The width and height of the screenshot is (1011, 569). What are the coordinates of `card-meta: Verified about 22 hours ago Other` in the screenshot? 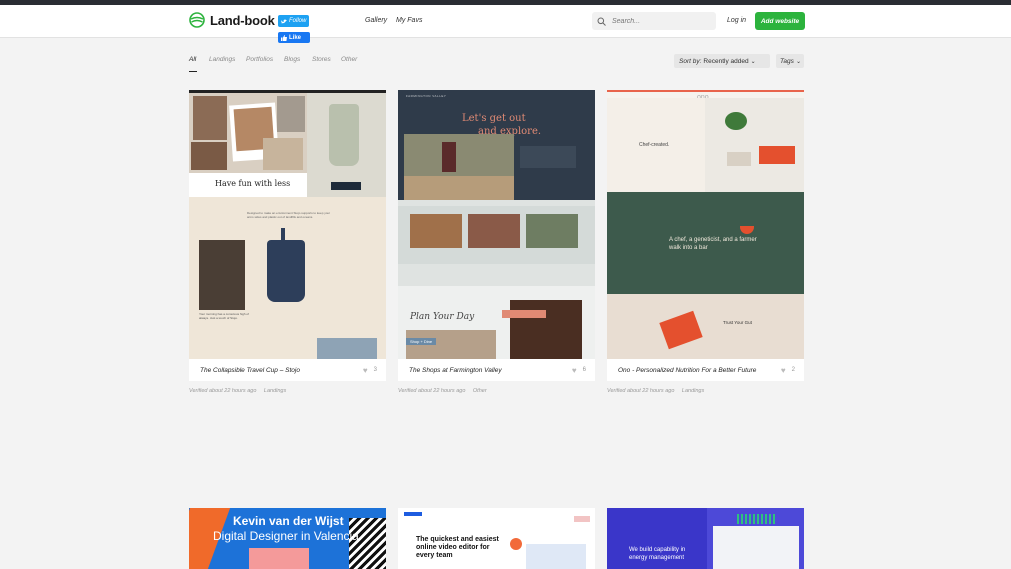 It's located at (445, 391).